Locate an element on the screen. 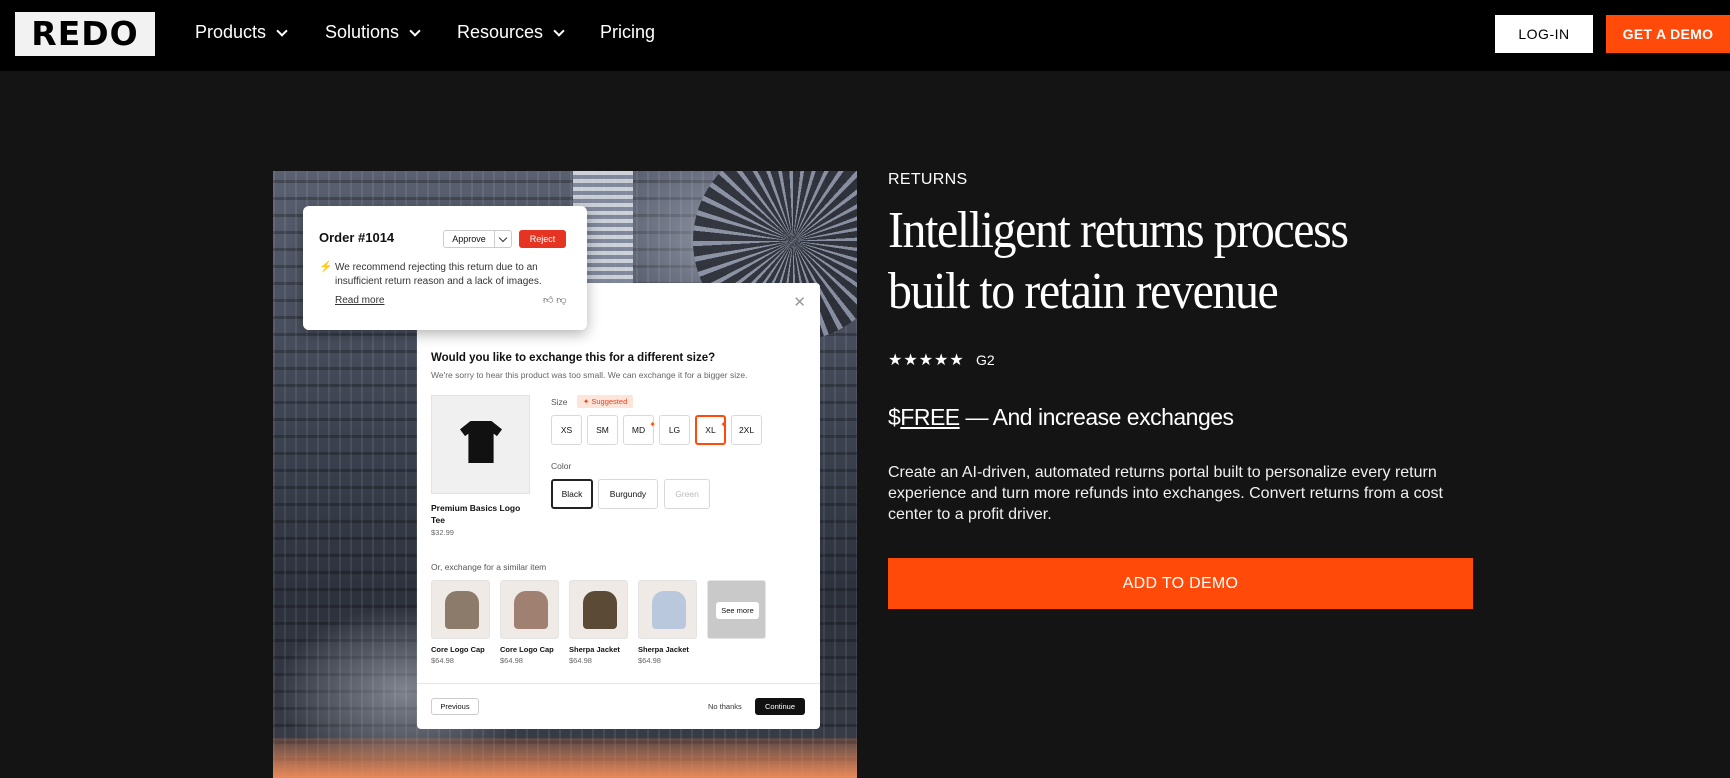 The image size is (1730, 778). color-label: Color is located at coordinates (561, 466).